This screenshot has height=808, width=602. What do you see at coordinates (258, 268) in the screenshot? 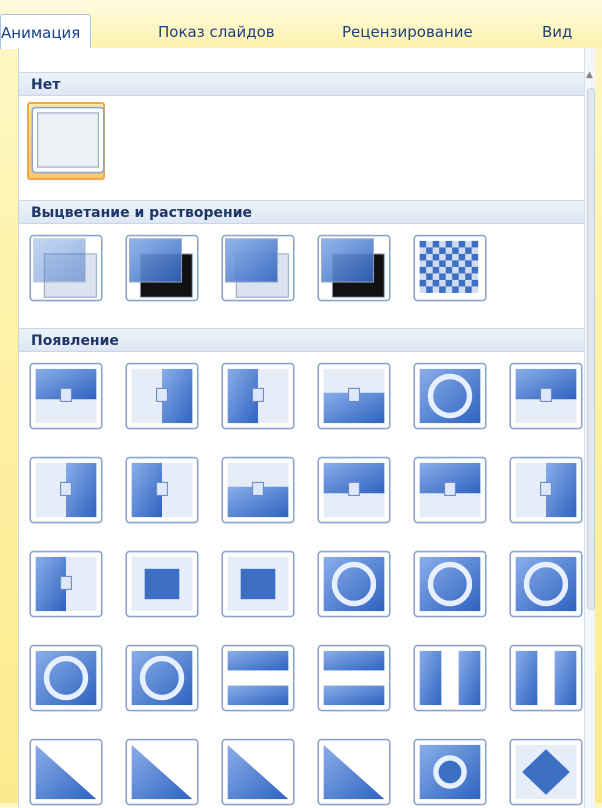
I see `transition-dissolve-light-icon` at bounding box center [258, 268].